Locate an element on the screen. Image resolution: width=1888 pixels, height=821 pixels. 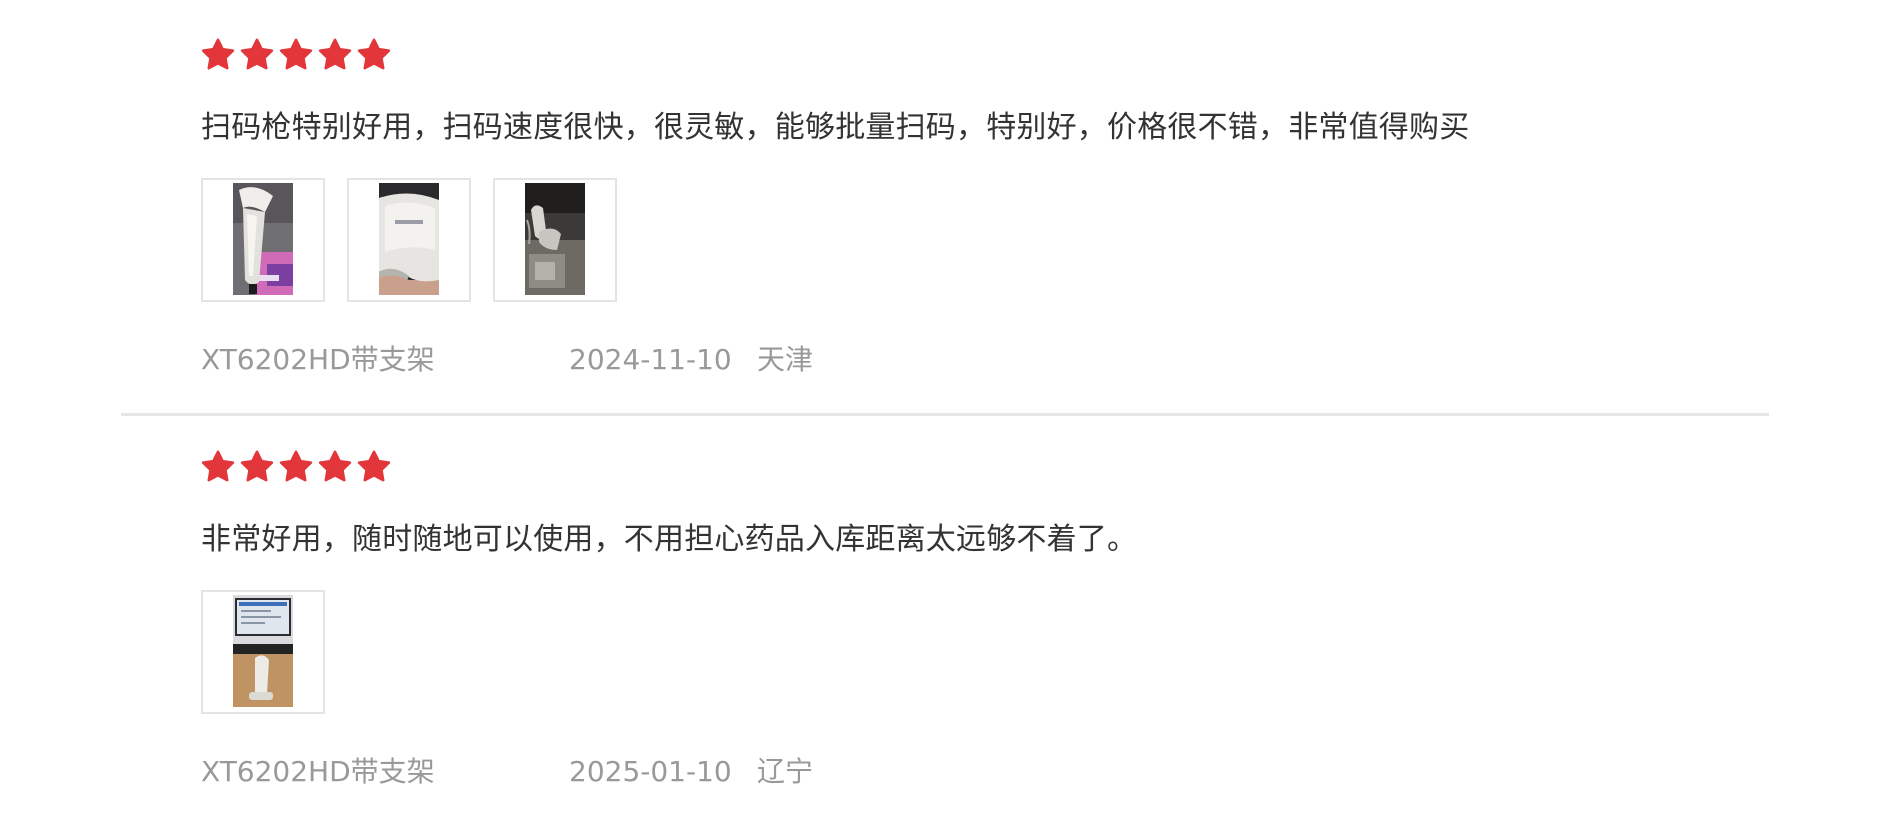
reviewer-location: 天津 is located at coordinates (785, 359).